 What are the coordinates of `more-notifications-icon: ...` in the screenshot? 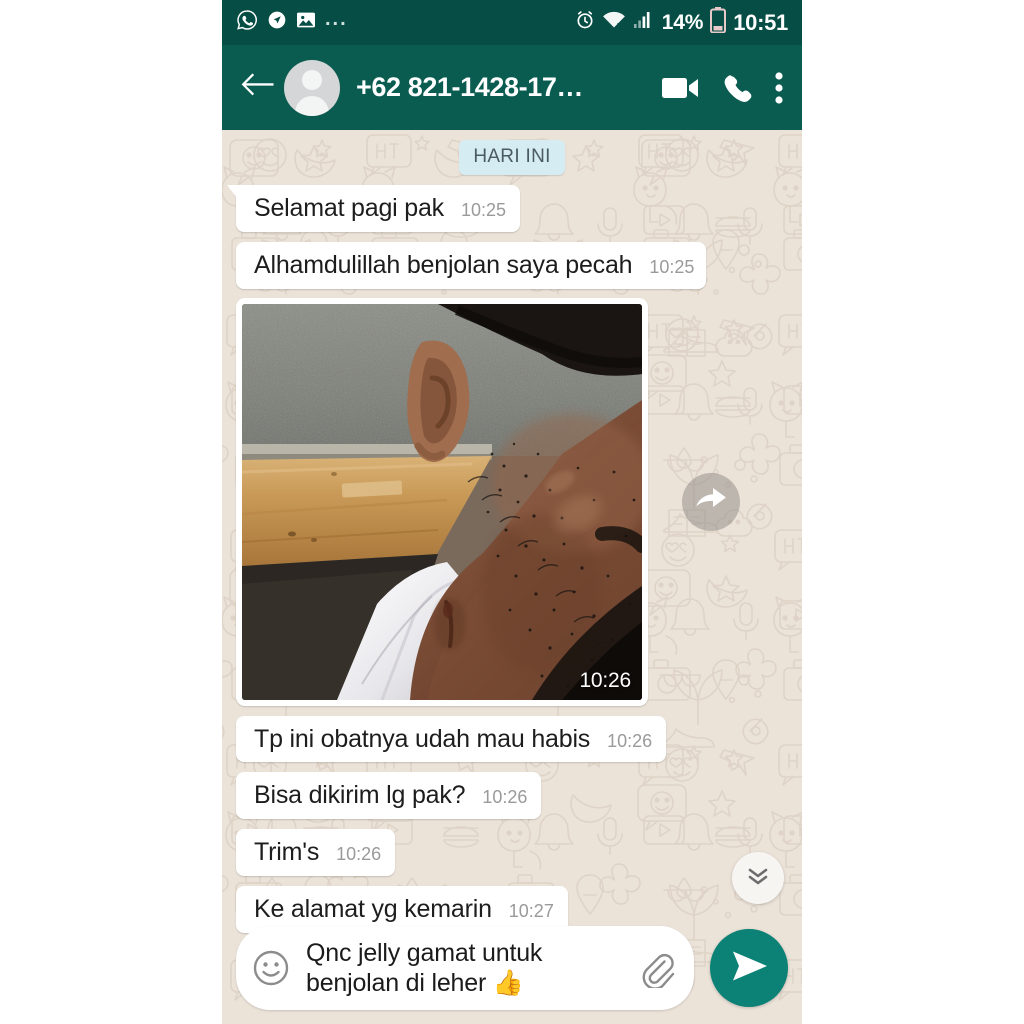 It's located at (336, 18).